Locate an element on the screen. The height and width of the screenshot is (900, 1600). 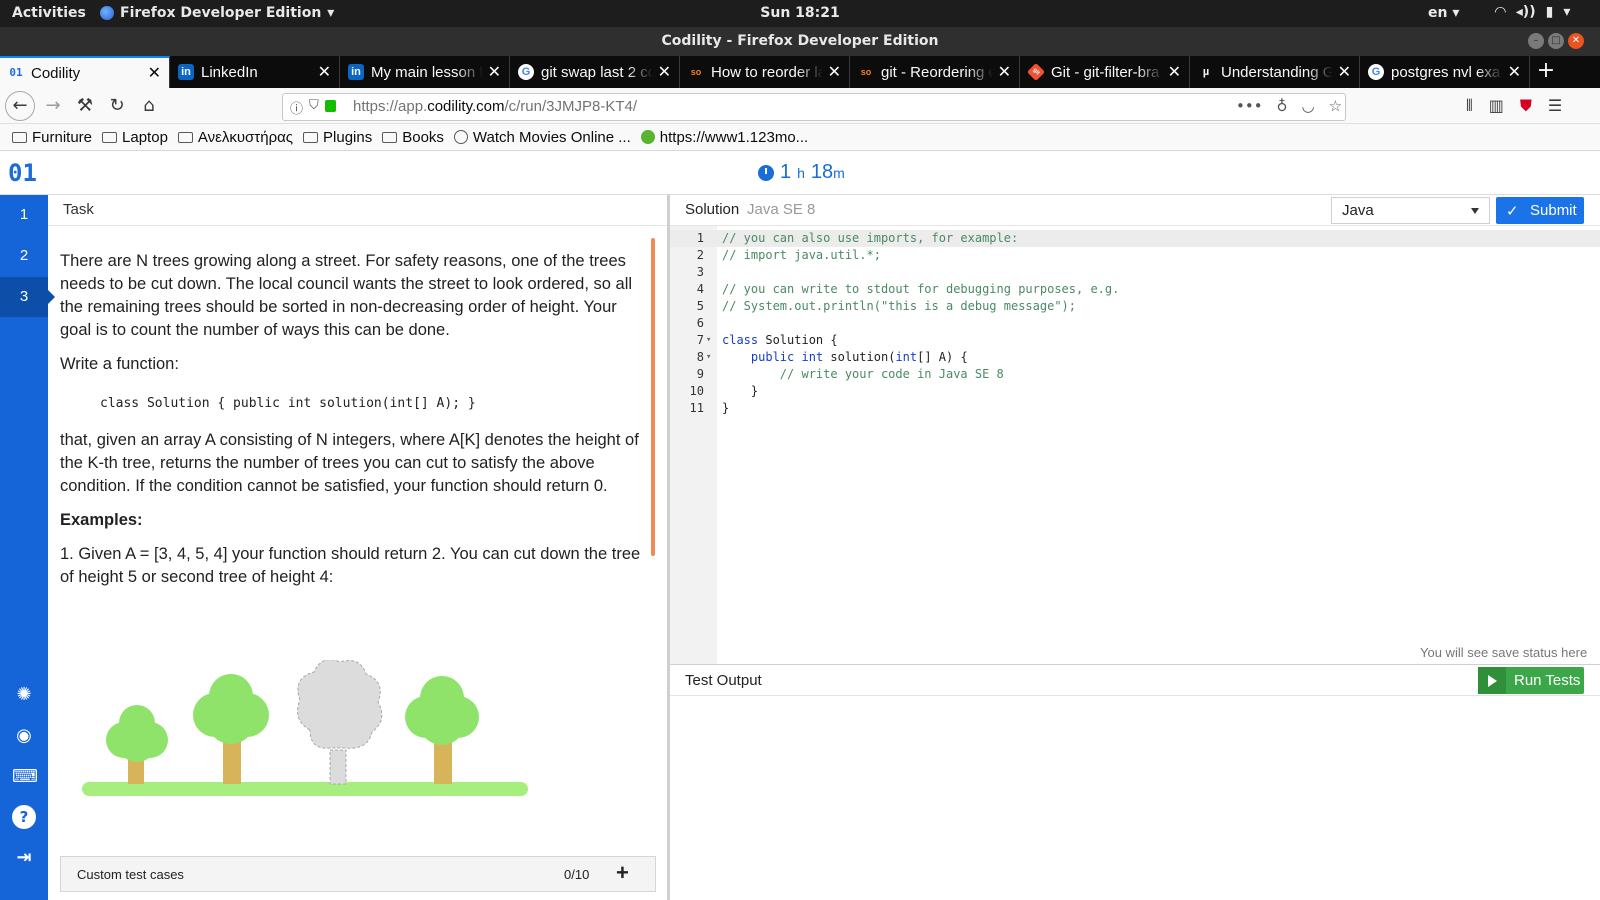
solution-title: Solution is located at coordinates (712, 209).